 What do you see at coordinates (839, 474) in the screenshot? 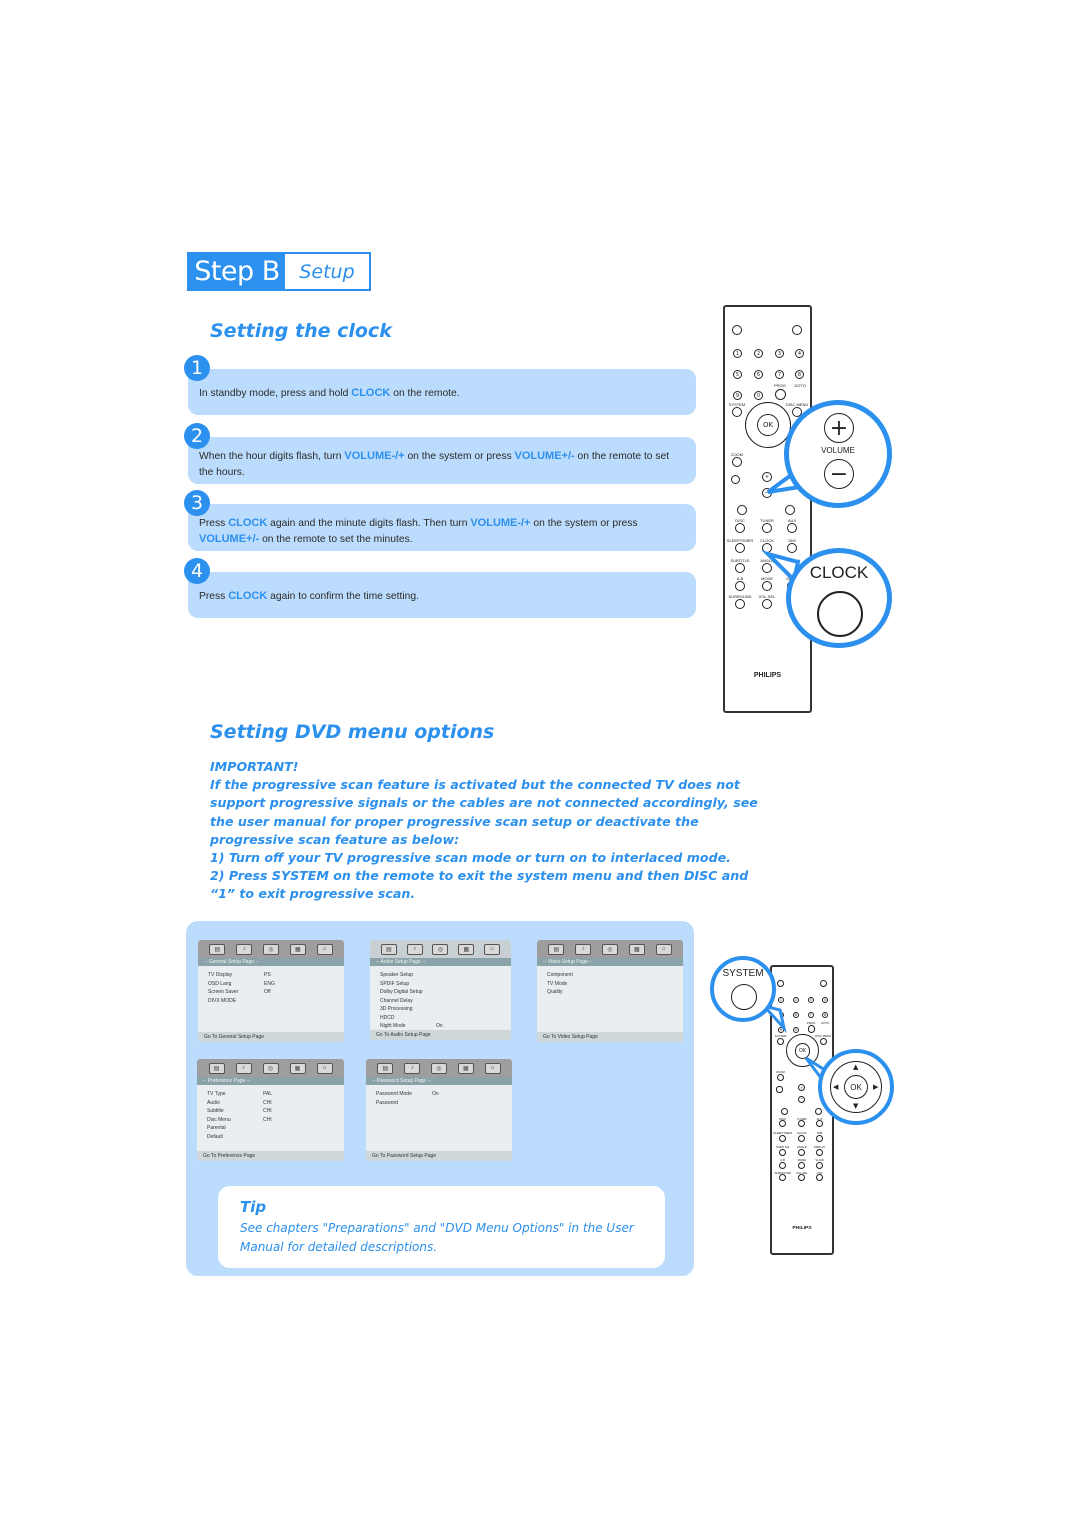
I see `volume-minus-icon: −` at bounding box center [839, 474].